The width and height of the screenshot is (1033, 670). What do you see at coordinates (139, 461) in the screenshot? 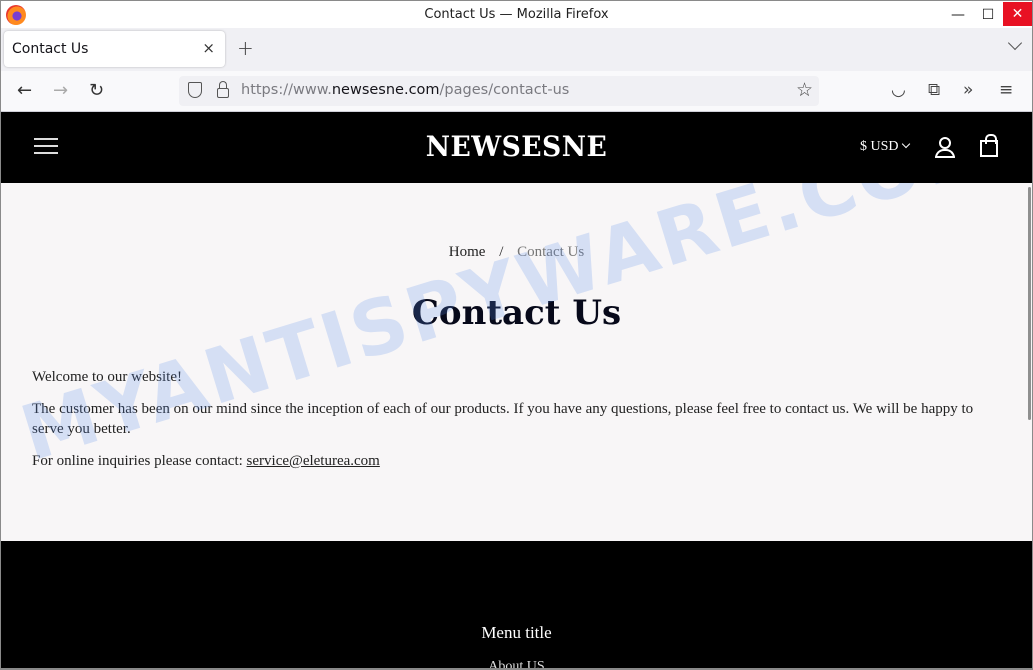
I see `inquiry-prefix: For online inquiries please contact:` at bounding box center [139, 461].